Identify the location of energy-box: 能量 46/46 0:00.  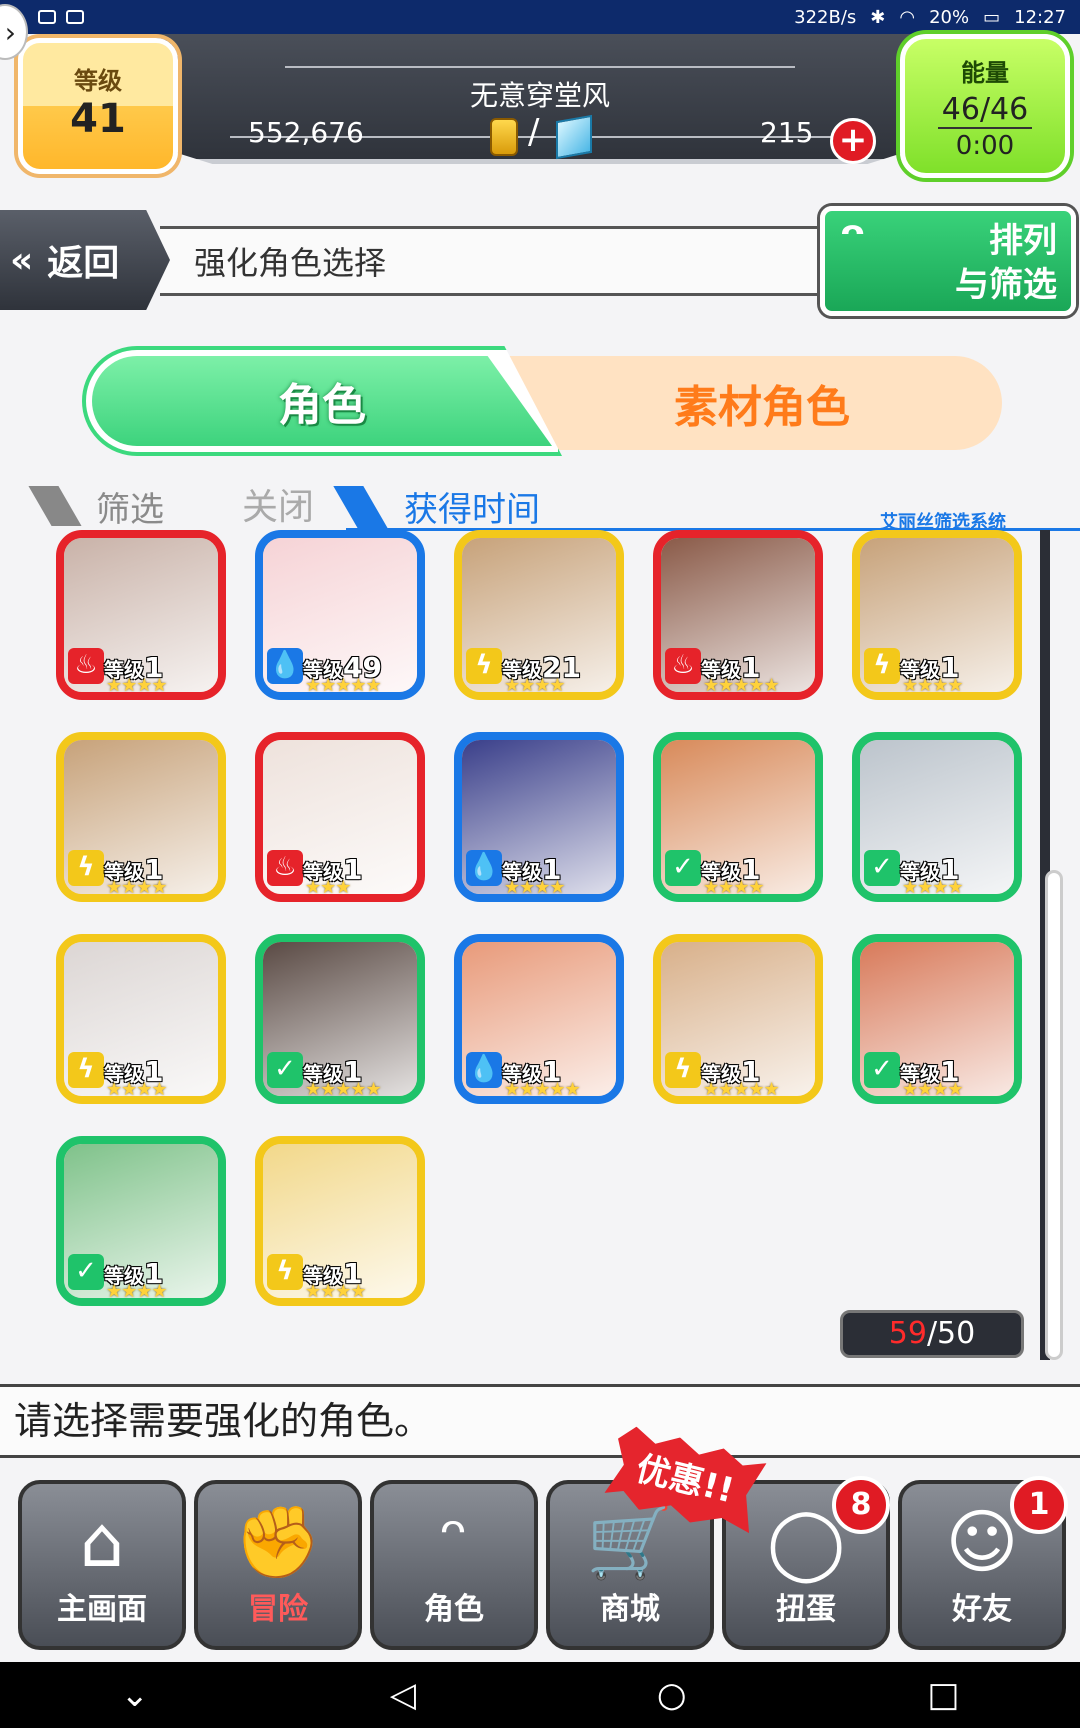
(985, 106).